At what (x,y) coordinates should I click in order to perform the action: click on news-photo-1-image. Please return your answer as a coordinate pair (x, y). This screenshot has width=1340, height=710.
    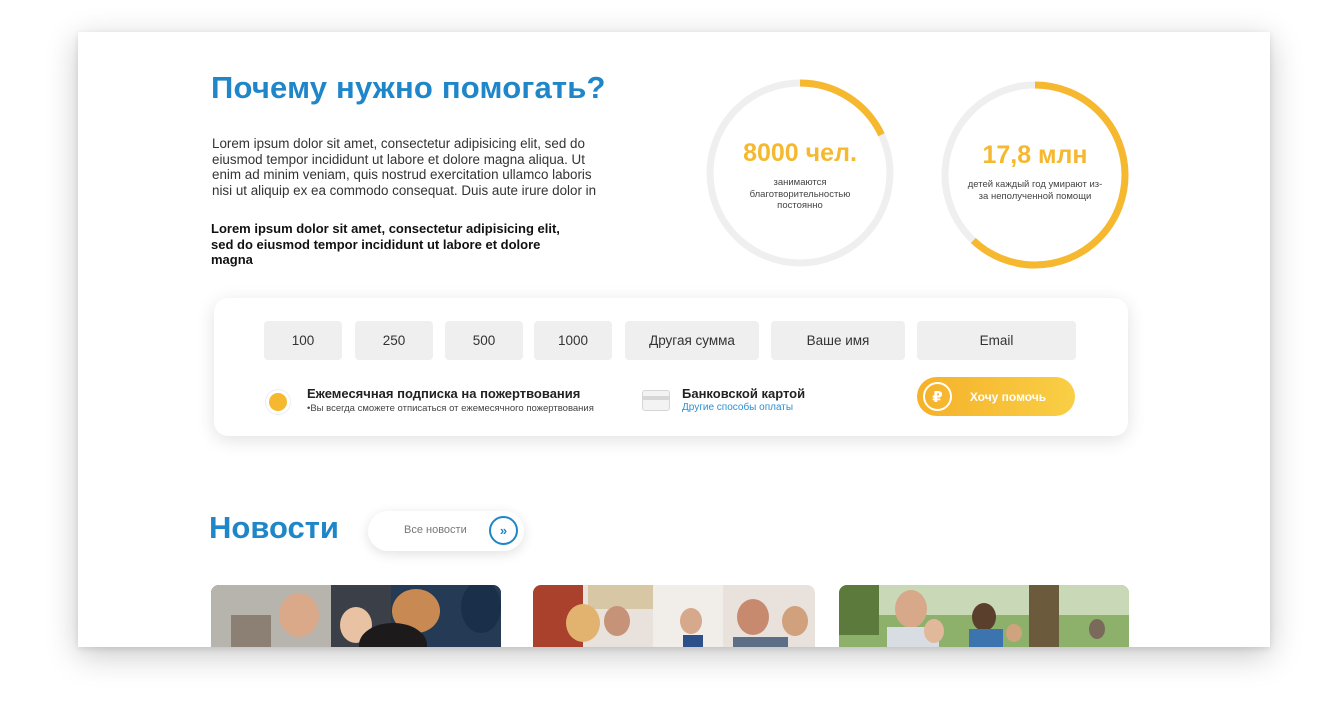
    Looking at the image, I should click on (356, 616).